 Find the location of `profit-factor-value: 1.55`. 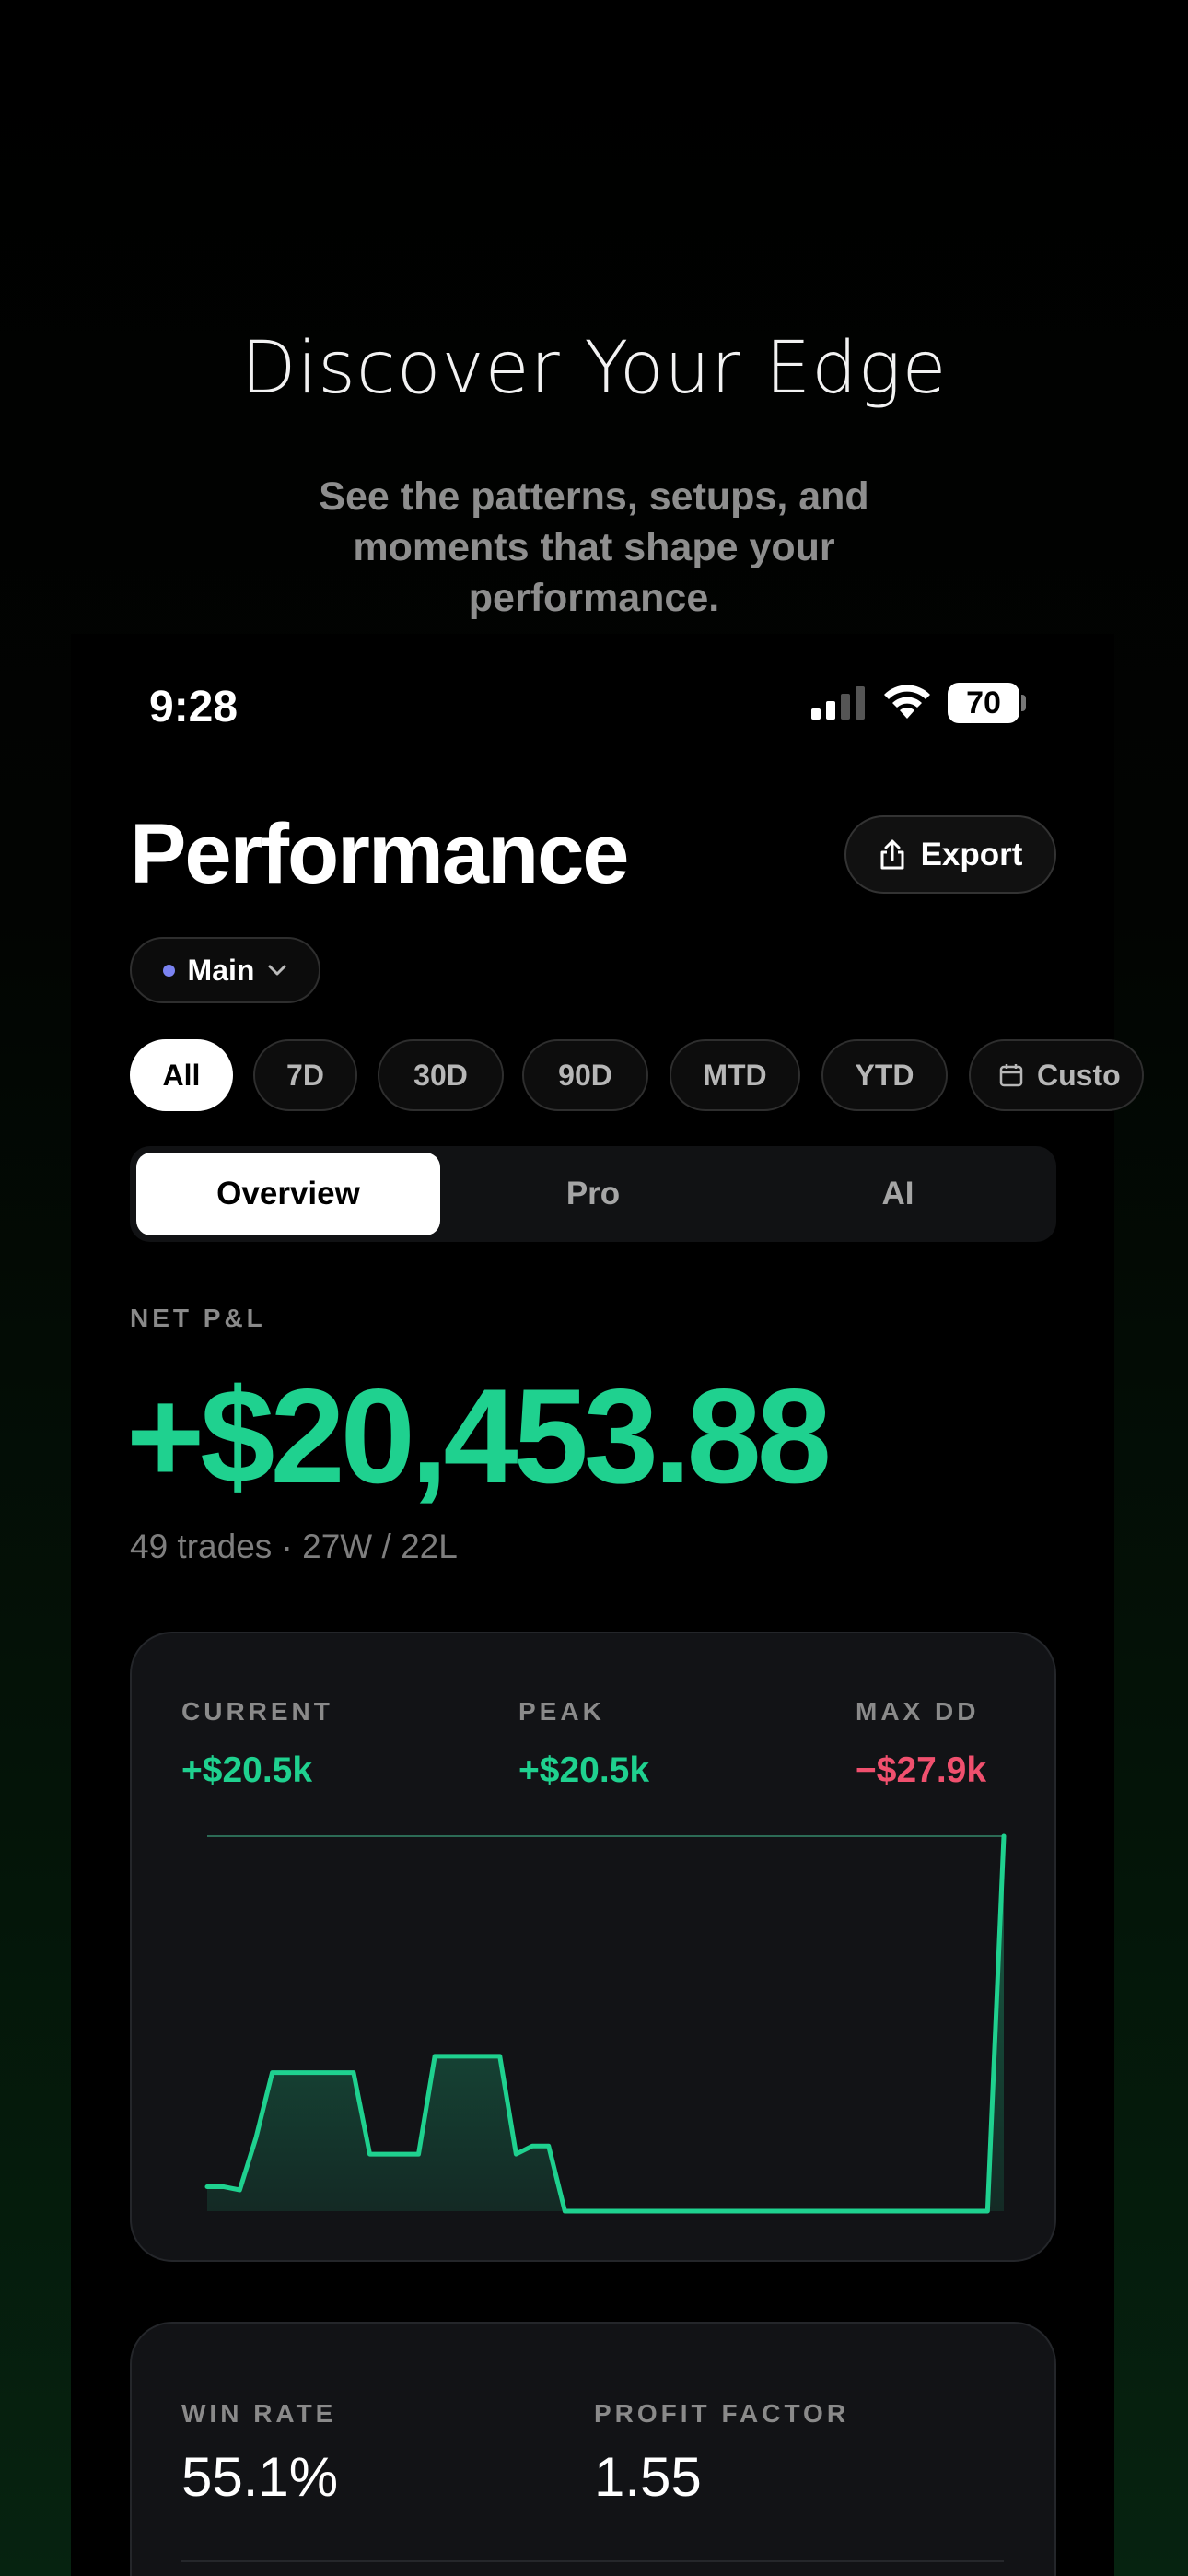

profit-factor-value: 1.55 is located at coordinates (648, 2477).